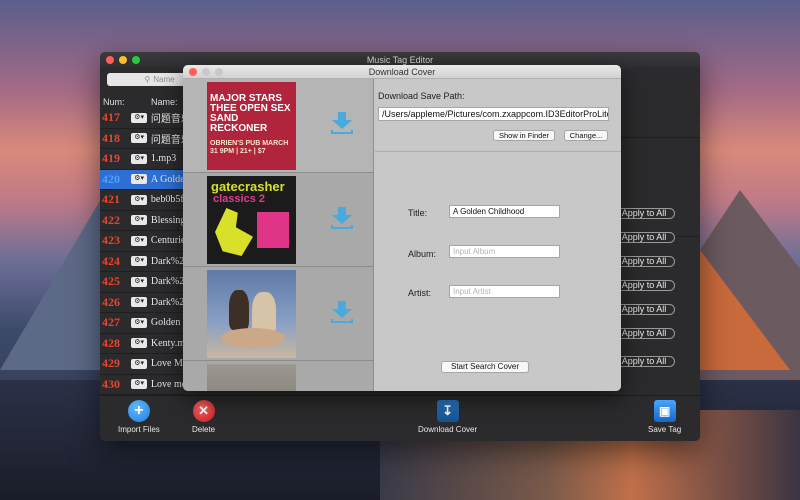  I want to click on file-name: Love Mc, so click(168, 364).